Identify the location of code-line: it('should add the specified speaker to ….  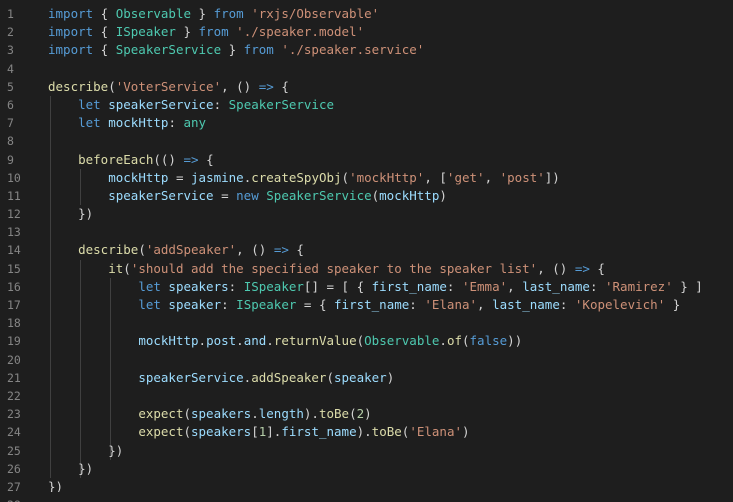
(390, 269).